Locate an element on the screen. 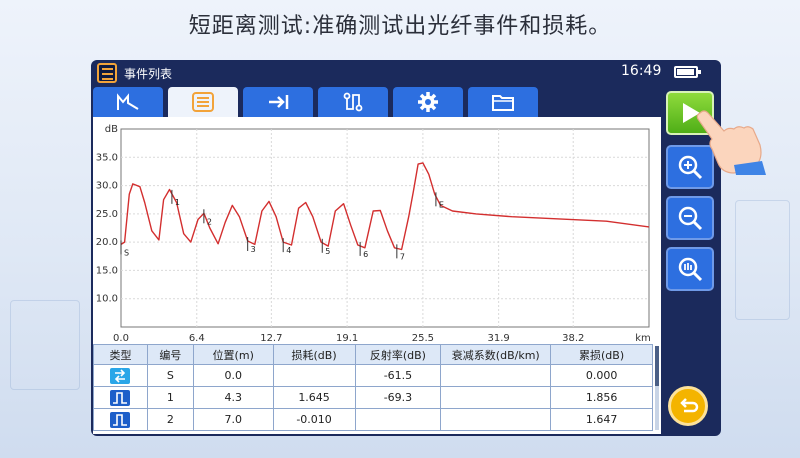 The image size is (800, 458). column-header: 编号 is located at coordinates (170, 354).